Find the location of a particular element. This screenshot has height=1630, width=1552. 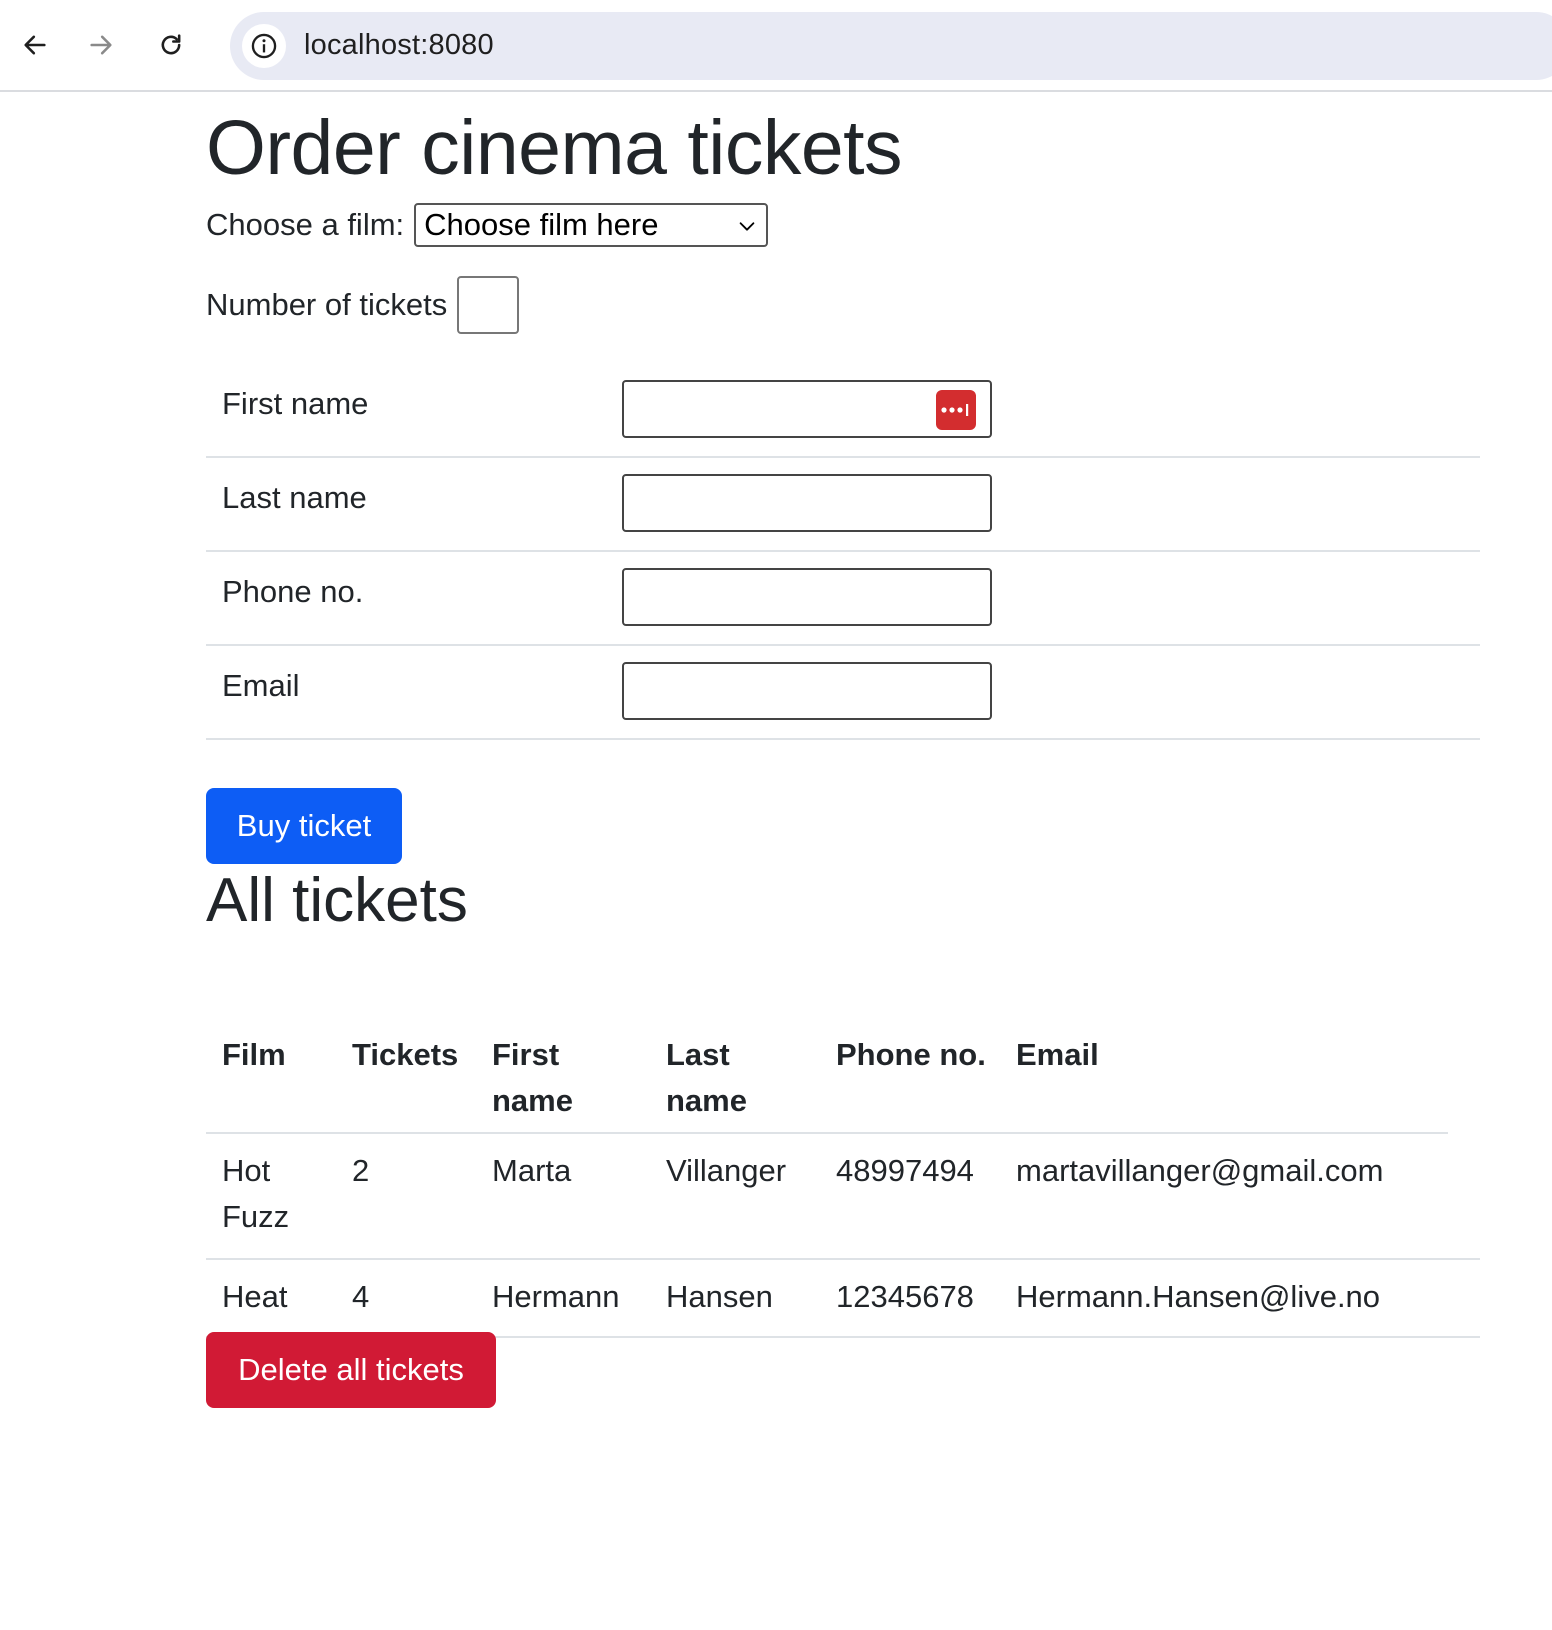

header-tickets: Tickets is located at coordinates (405, 1054).